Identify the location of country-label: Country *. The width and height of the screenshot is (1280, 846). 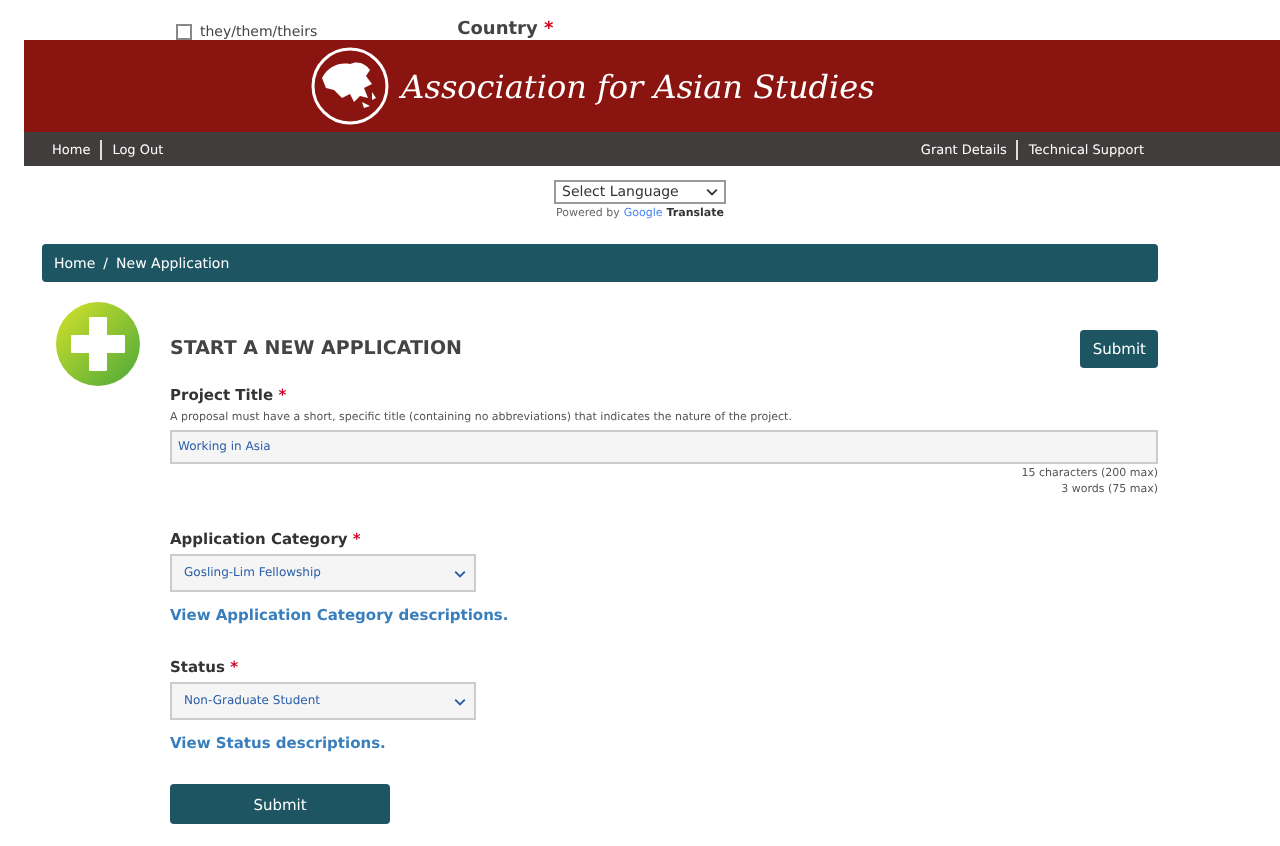
(505, 30).